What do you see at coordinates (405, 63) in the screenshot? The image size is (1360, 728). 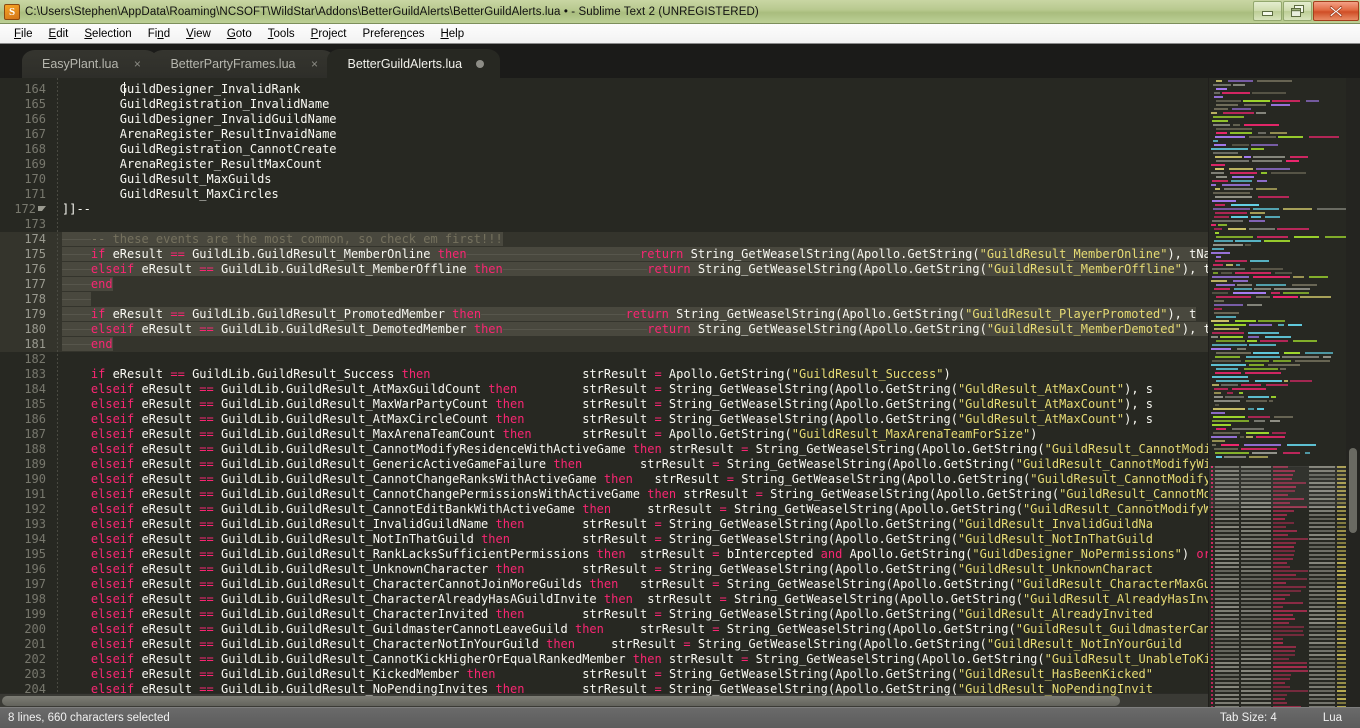 I see `tab-label: BetterGuildAlerts.lua` at bounding box center [405, 63].